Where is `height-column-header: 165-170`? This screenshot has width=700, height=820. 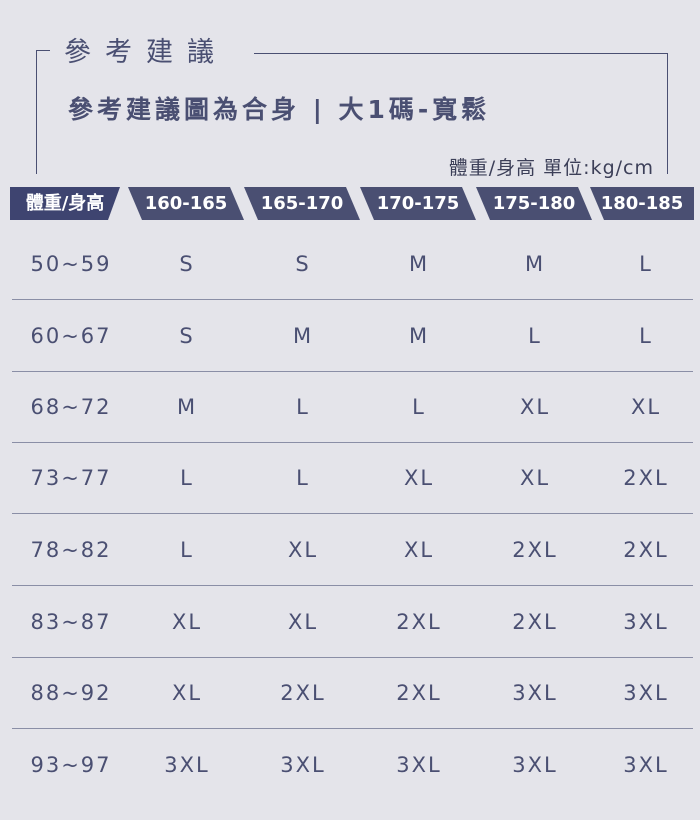 height-column-header: 165-170 is located at coordinates (302, 203).